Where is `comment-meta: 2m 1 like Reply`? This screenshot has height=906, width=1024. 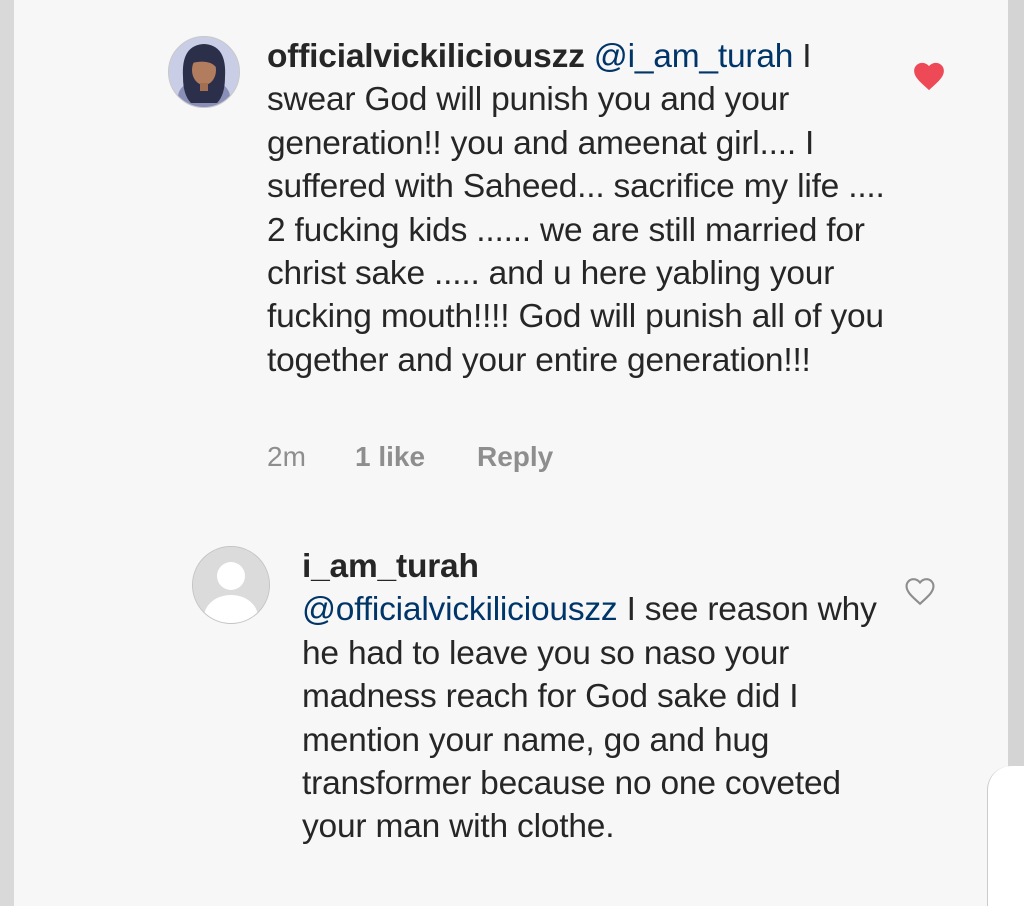 comment-meta: 2m 1 like Reply is located at coordinates (410, 457).